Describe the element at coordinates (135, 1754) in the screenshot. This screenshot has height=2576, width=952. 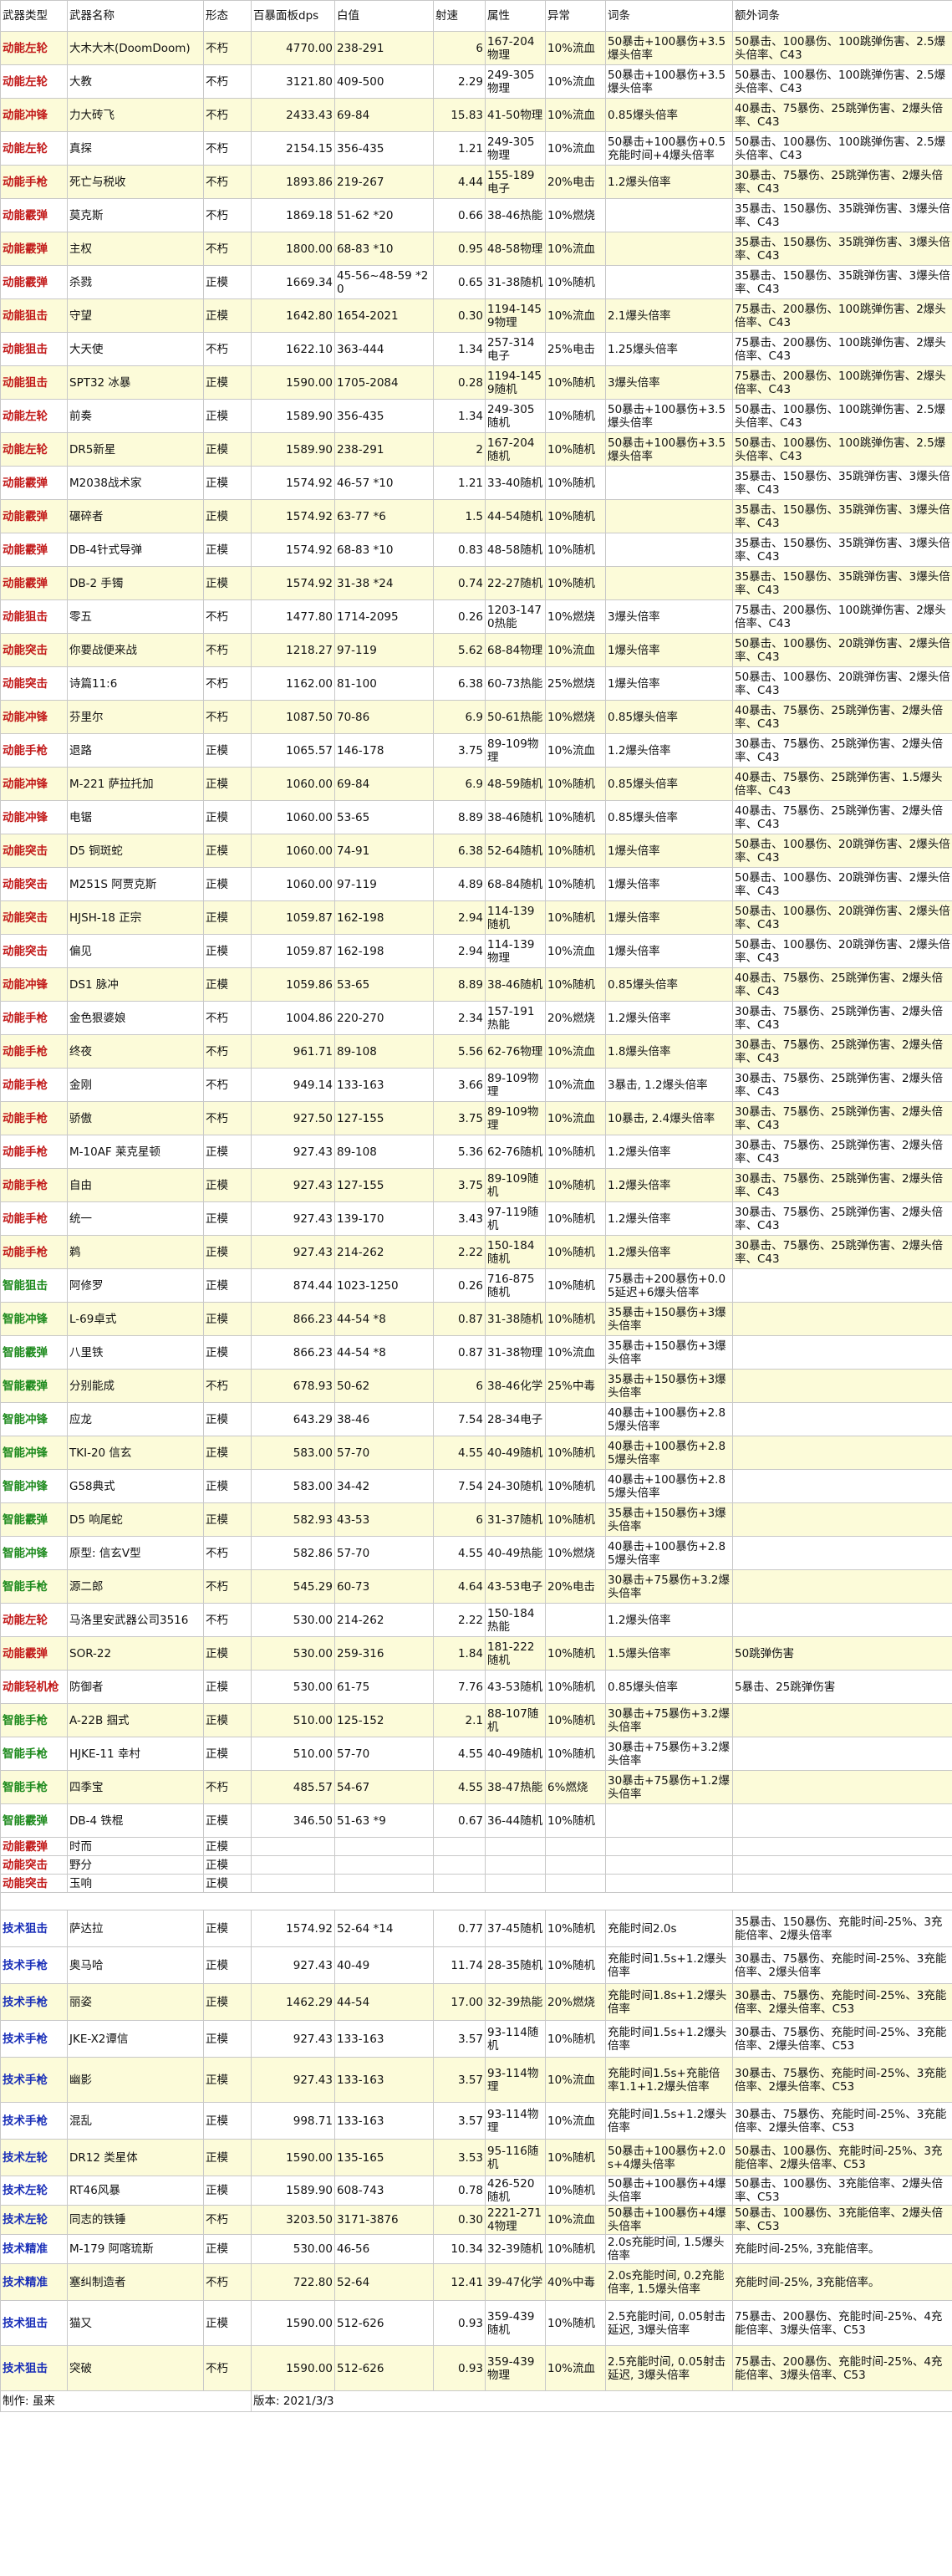
I see `cell-name: HJKE-11 幸村` at that location.